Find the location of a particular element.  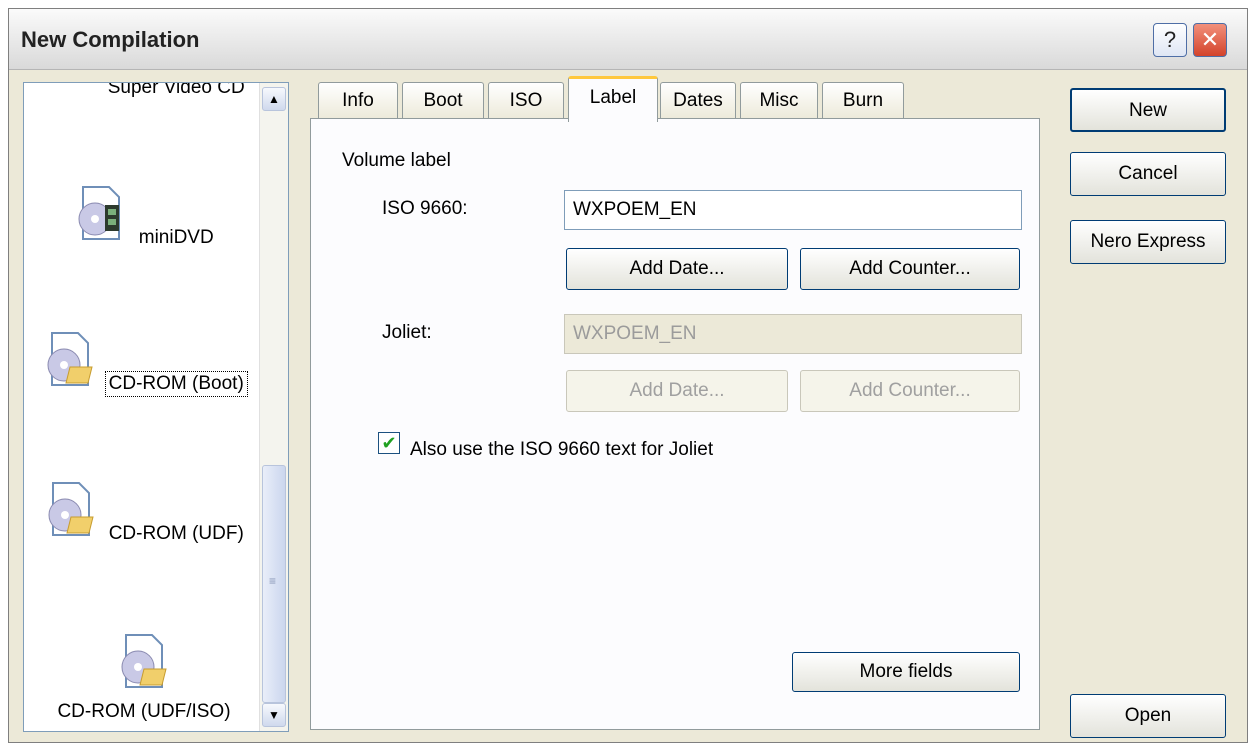

list-item: miniDVD is located at coordinates (144, 216).